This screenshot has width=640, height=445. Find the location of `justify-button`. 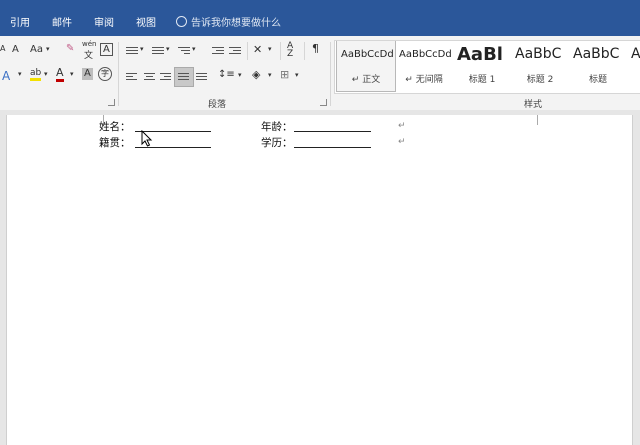

justify-button is located at coordinates (184, 77).